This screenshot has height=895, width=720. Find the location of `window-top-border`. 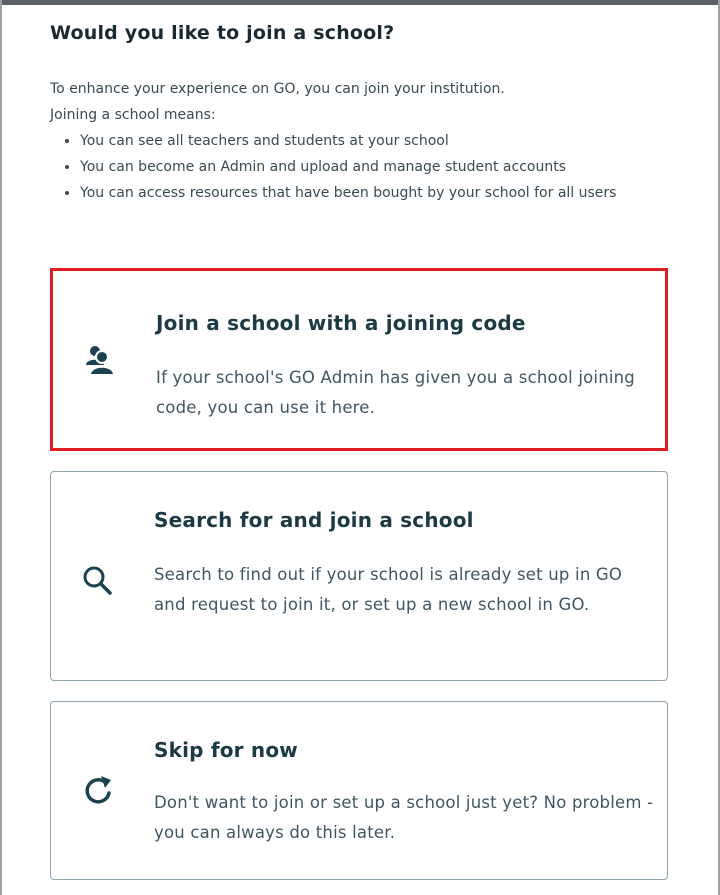

window-top-border is located at coordinates (360, 2).